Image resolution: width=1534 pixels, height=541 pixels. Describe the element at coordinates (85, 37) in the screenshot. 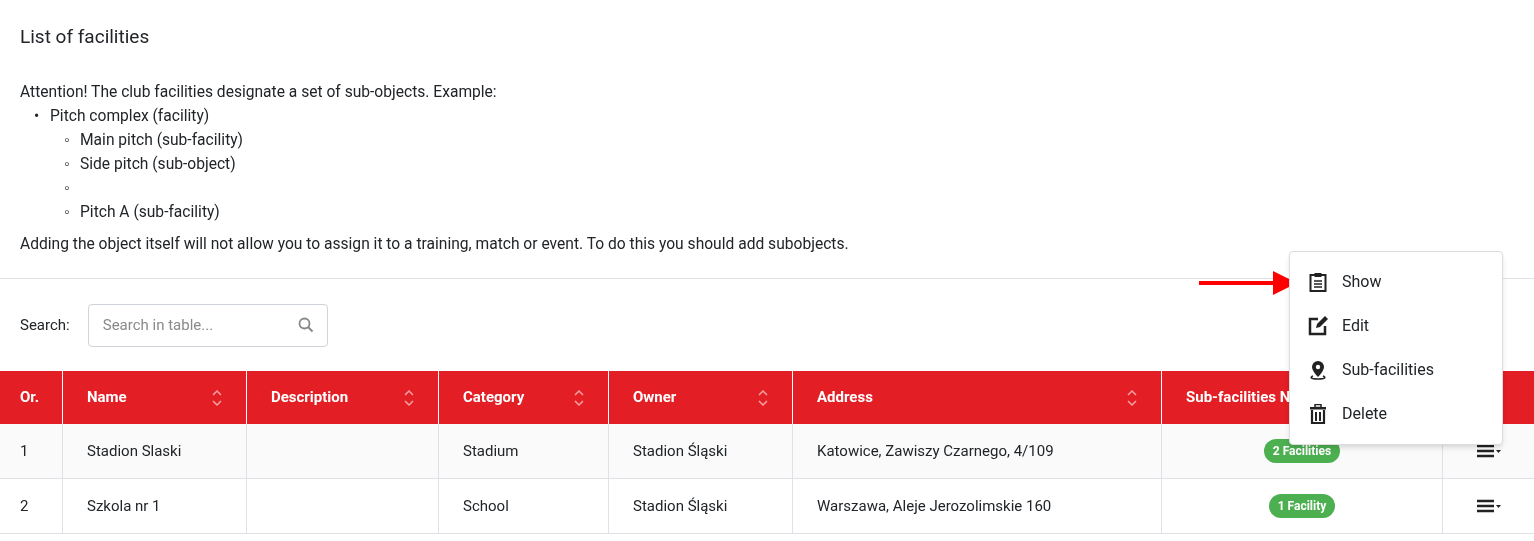

I see `page-title: List of facilities` at that location.